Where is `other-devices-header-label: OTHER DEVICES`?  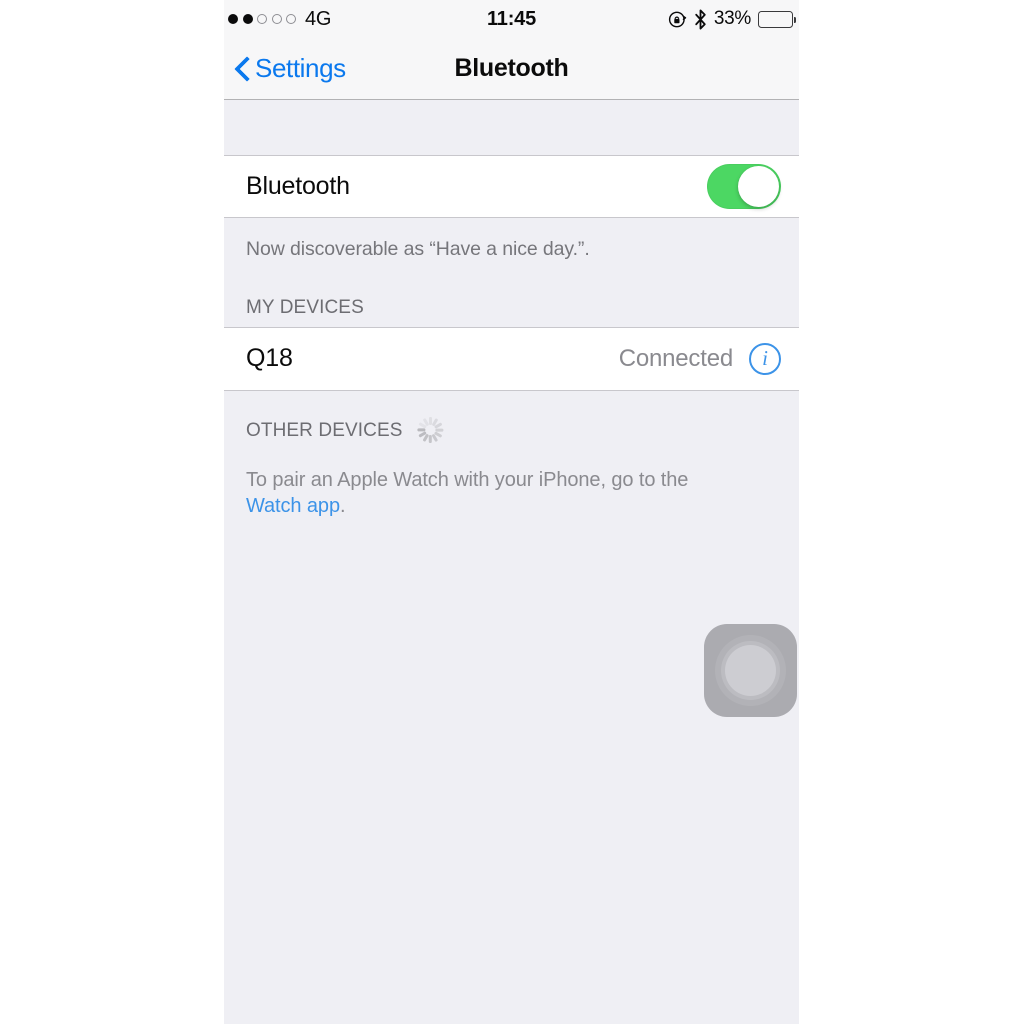 other-devices-header-label: OTHER DEVICES is located at coordinates (324, 431).